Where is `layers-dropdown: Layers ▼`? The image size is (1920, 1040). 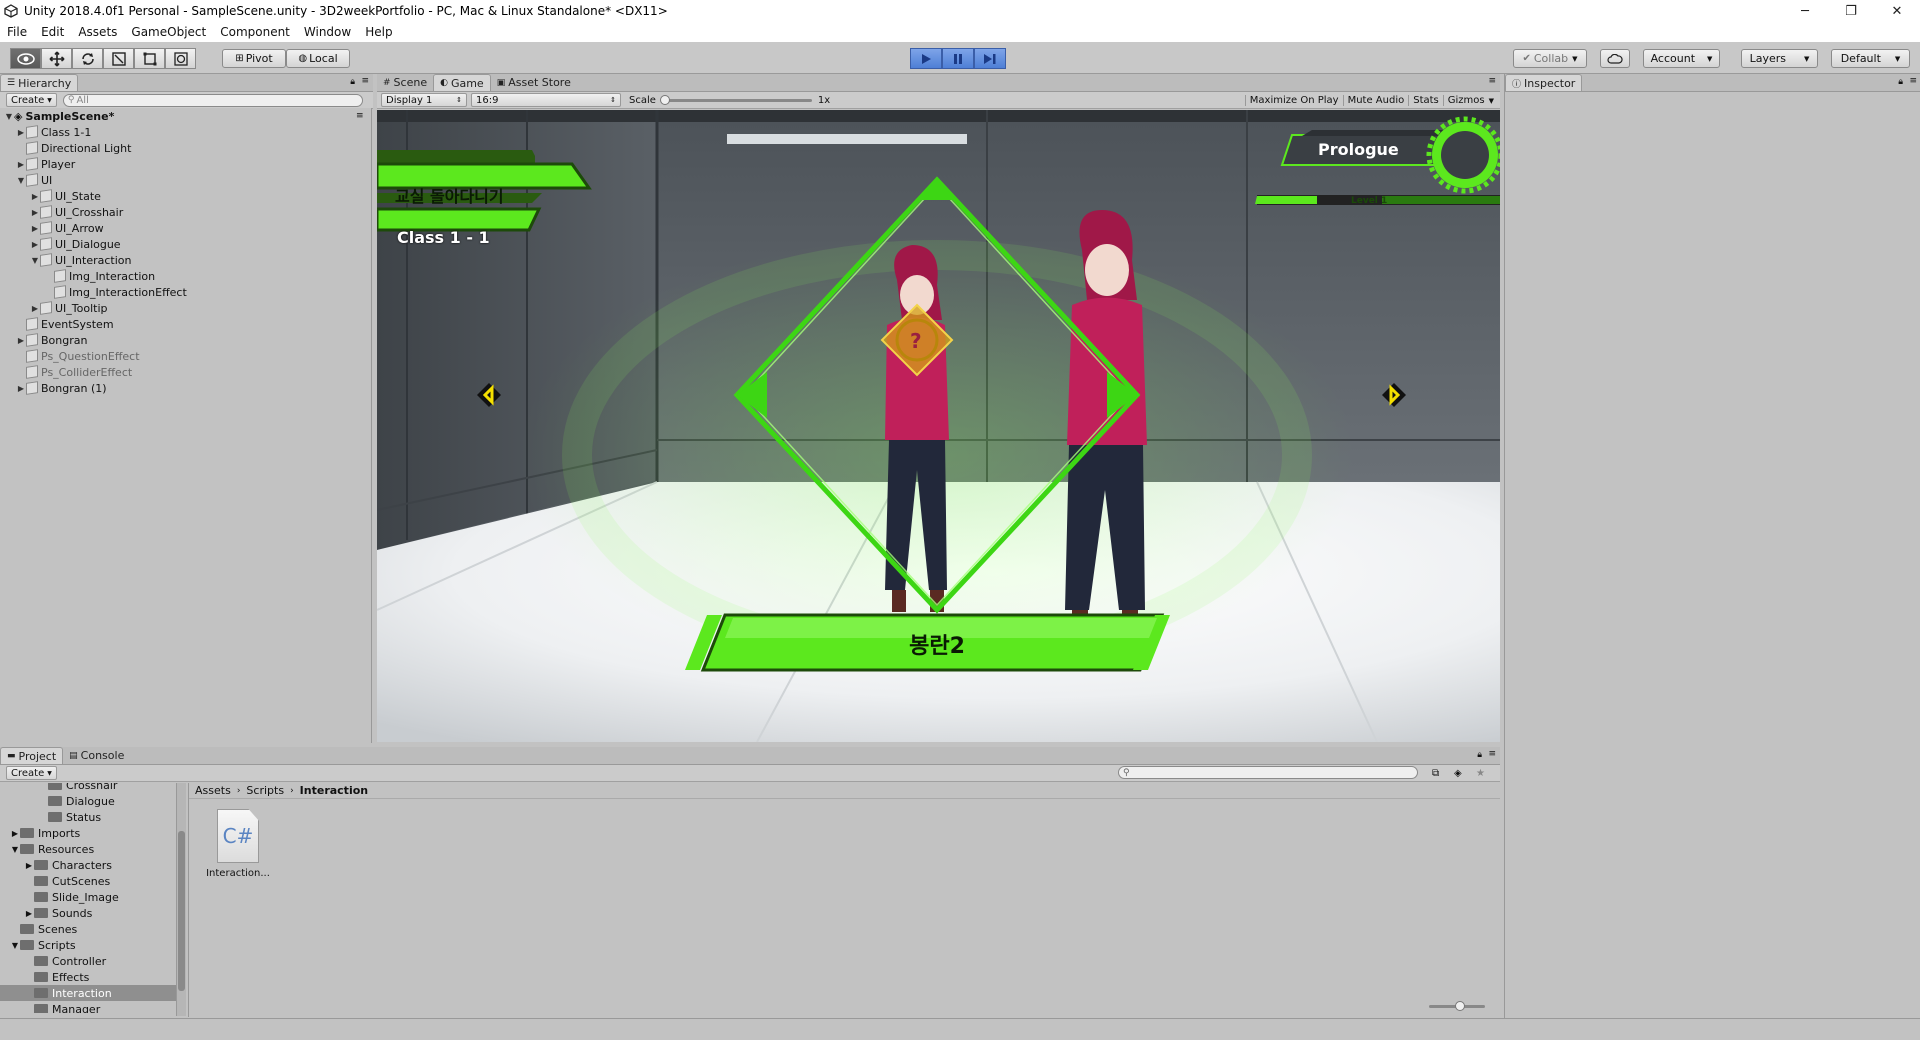 layers-dropdown: Layers ▼ is located at coordinates (1779, 58).